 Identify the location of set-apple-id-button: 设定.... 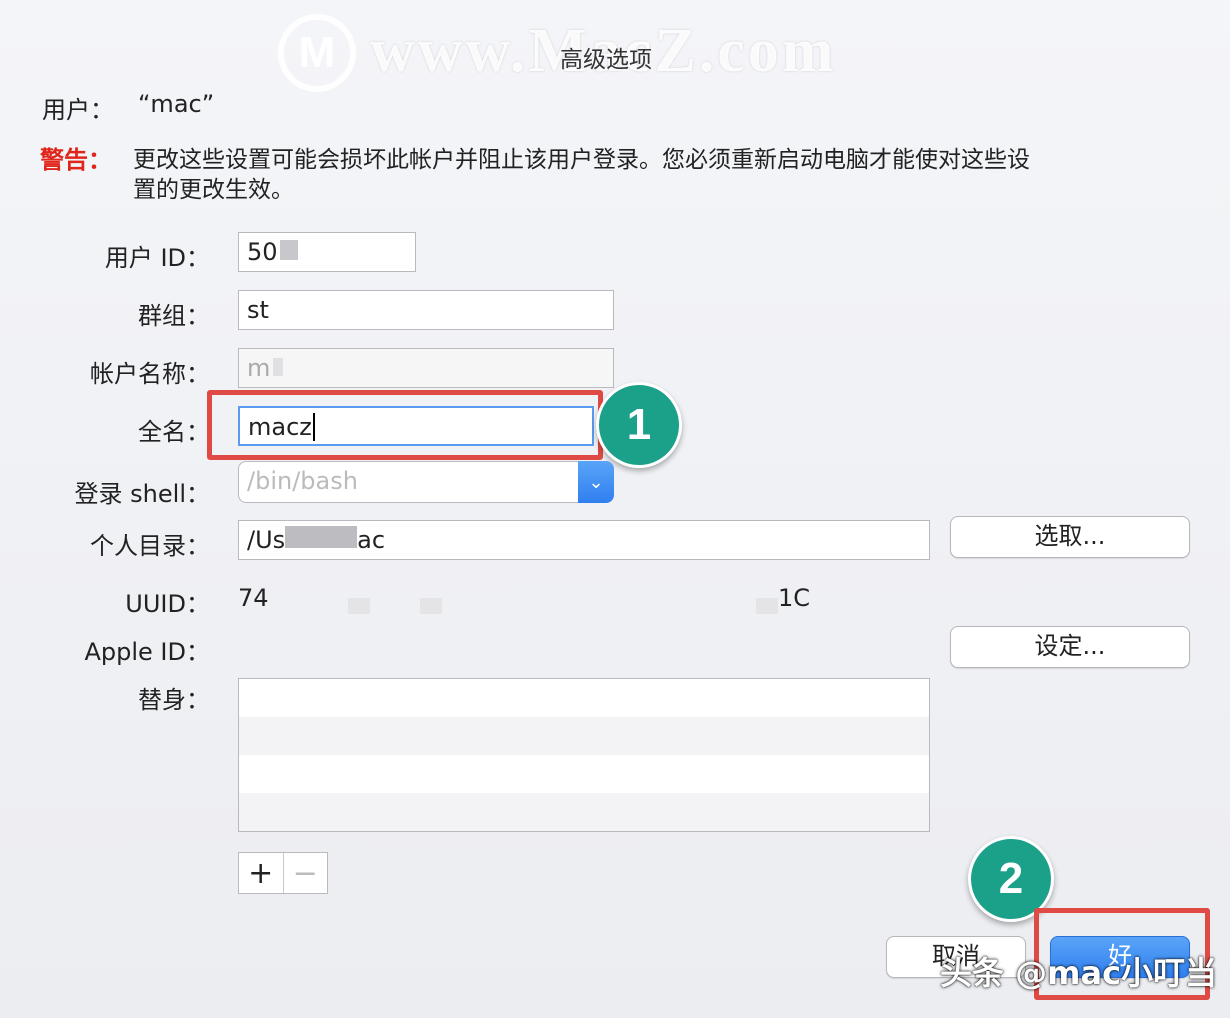
(1070, 647).